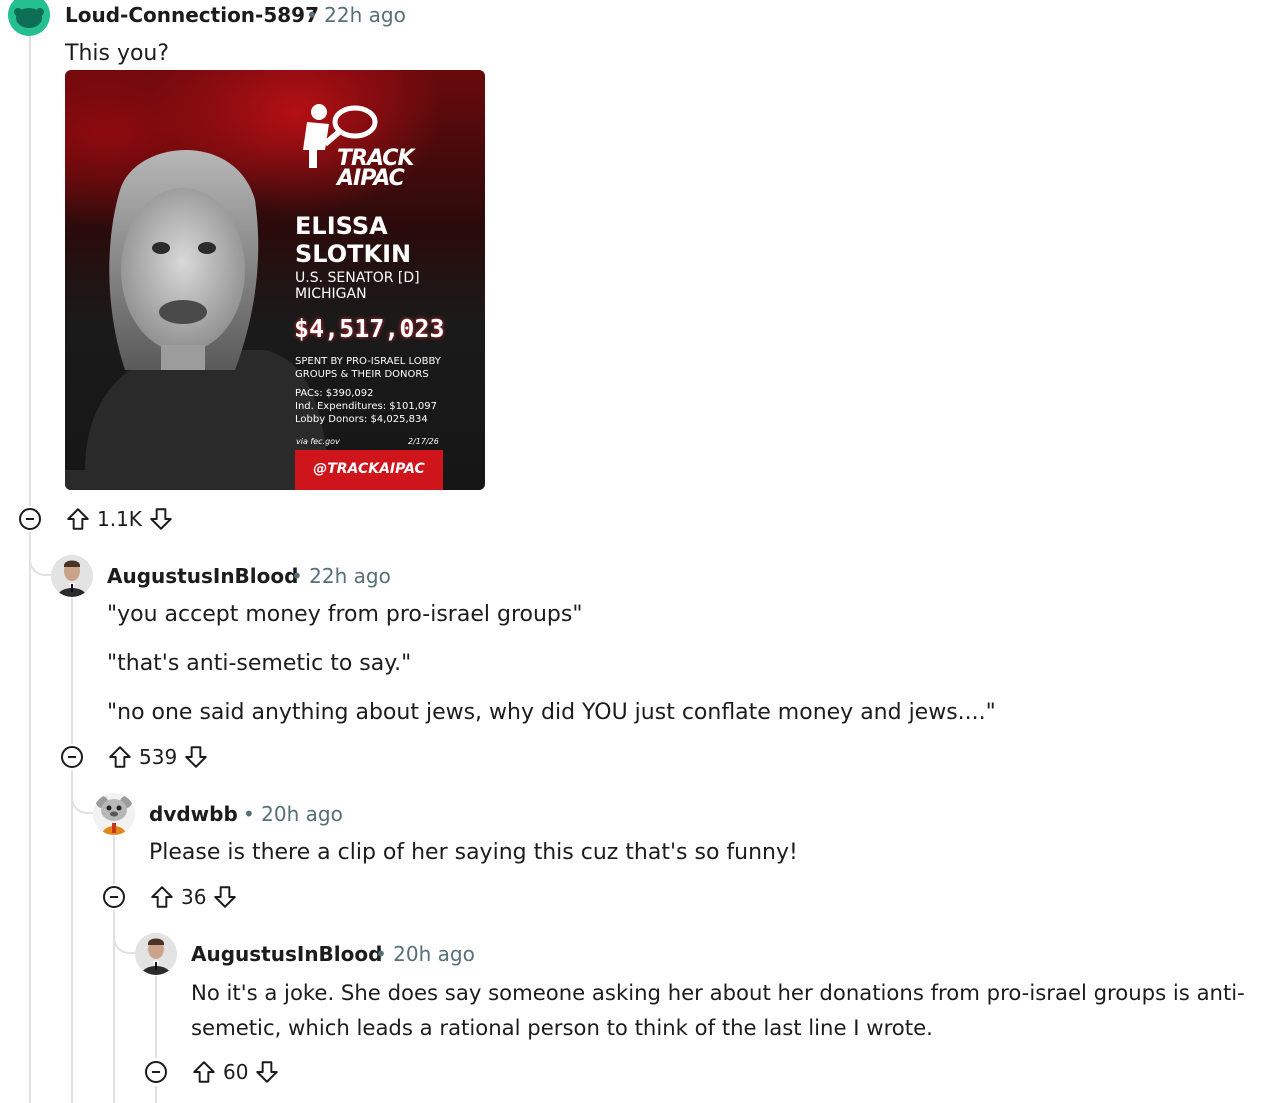  Describe the element at coordinates (362, 374) in the screenshot. I see `spent-caption-2: GROUPS & THEIR DONORS` at that location.